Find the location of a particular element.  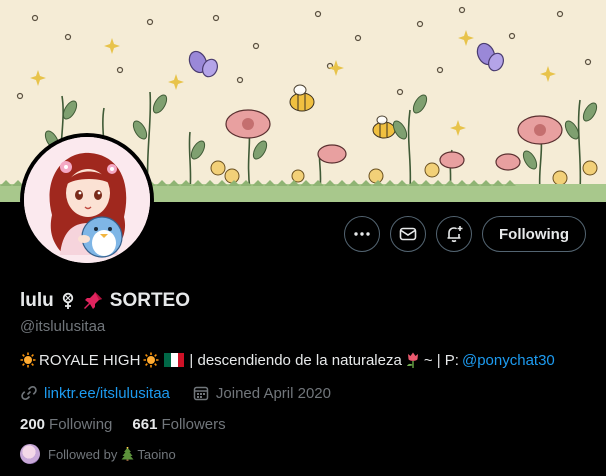

more-button is located at coordinates (362, 234).